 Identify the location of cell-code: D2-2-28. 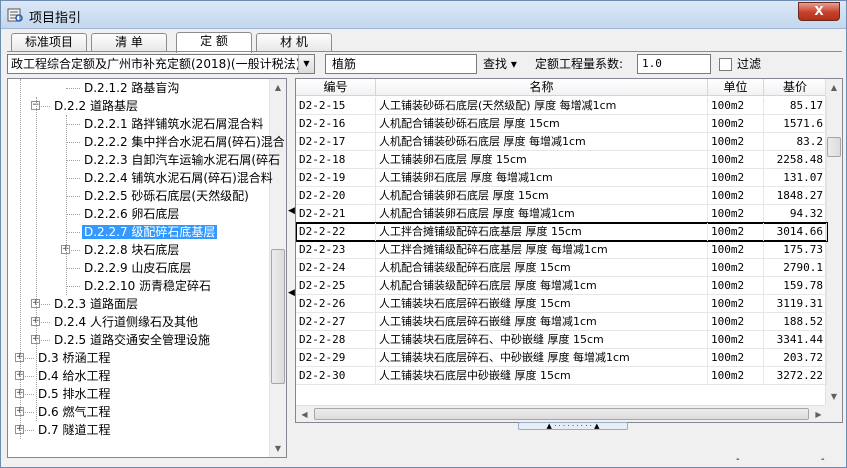
(336, 340).